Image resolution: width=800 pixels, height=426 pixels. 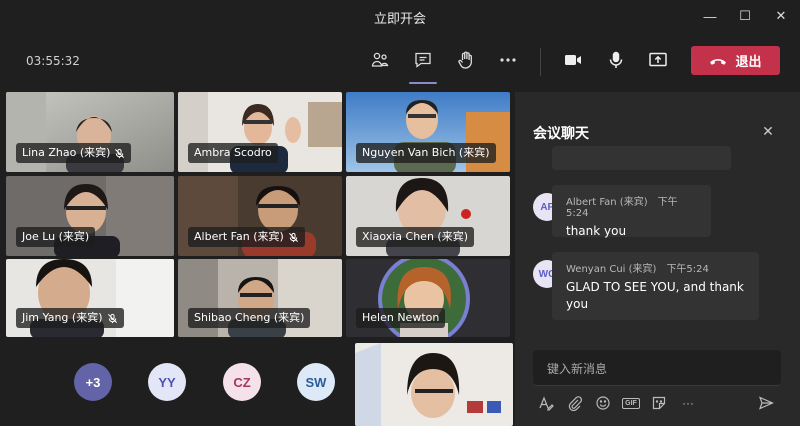 I want to click on participant-name: Lina Zhao (来宾), so click(x=66, y=152).